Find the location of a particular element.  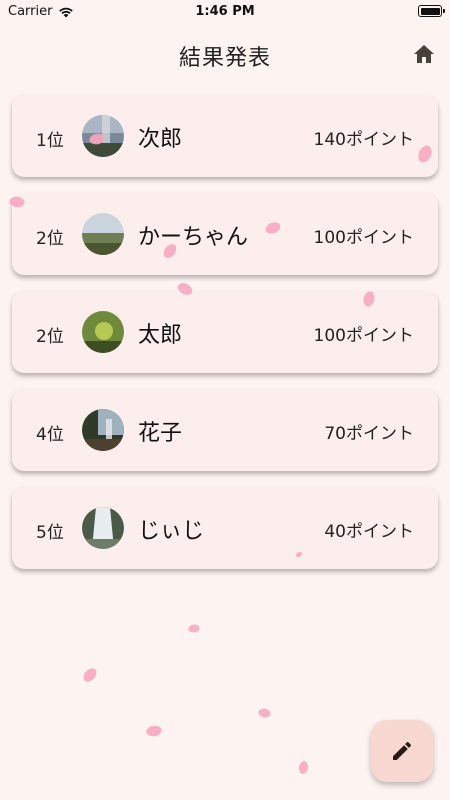

page-title: 結果発表 is located at coordinates (224, 58).